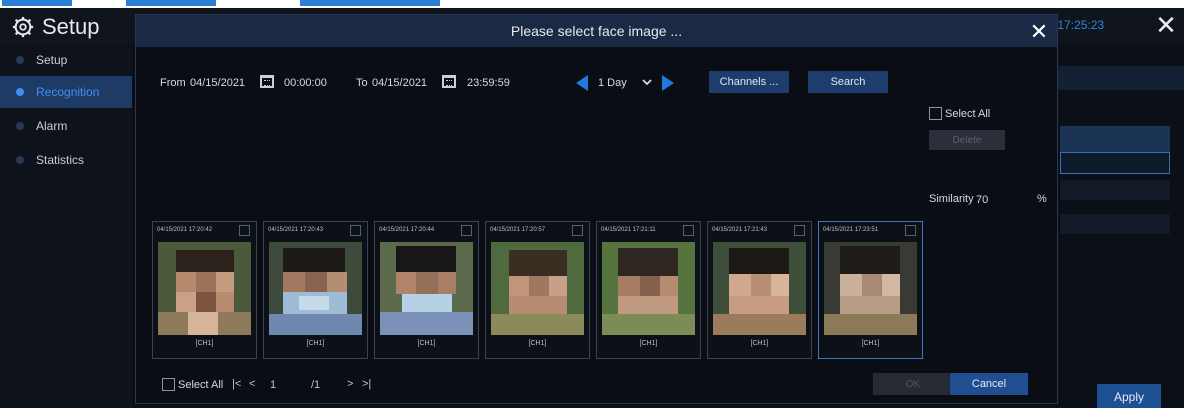 The height and width of the screenshot is (408, 1184). Describe the element at coordinates (668, 83) in the screenshot. I see `next-day-arrow-icon` at that location.